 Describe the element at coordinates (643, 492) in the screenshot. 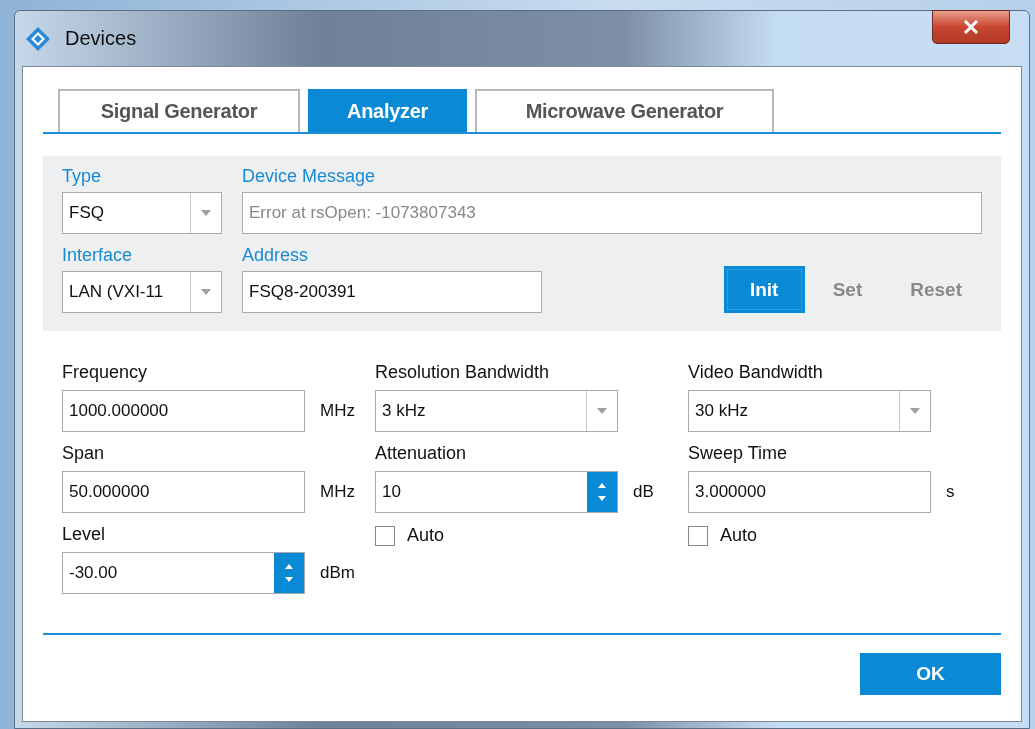

I see `unit-label: dB` at that location.